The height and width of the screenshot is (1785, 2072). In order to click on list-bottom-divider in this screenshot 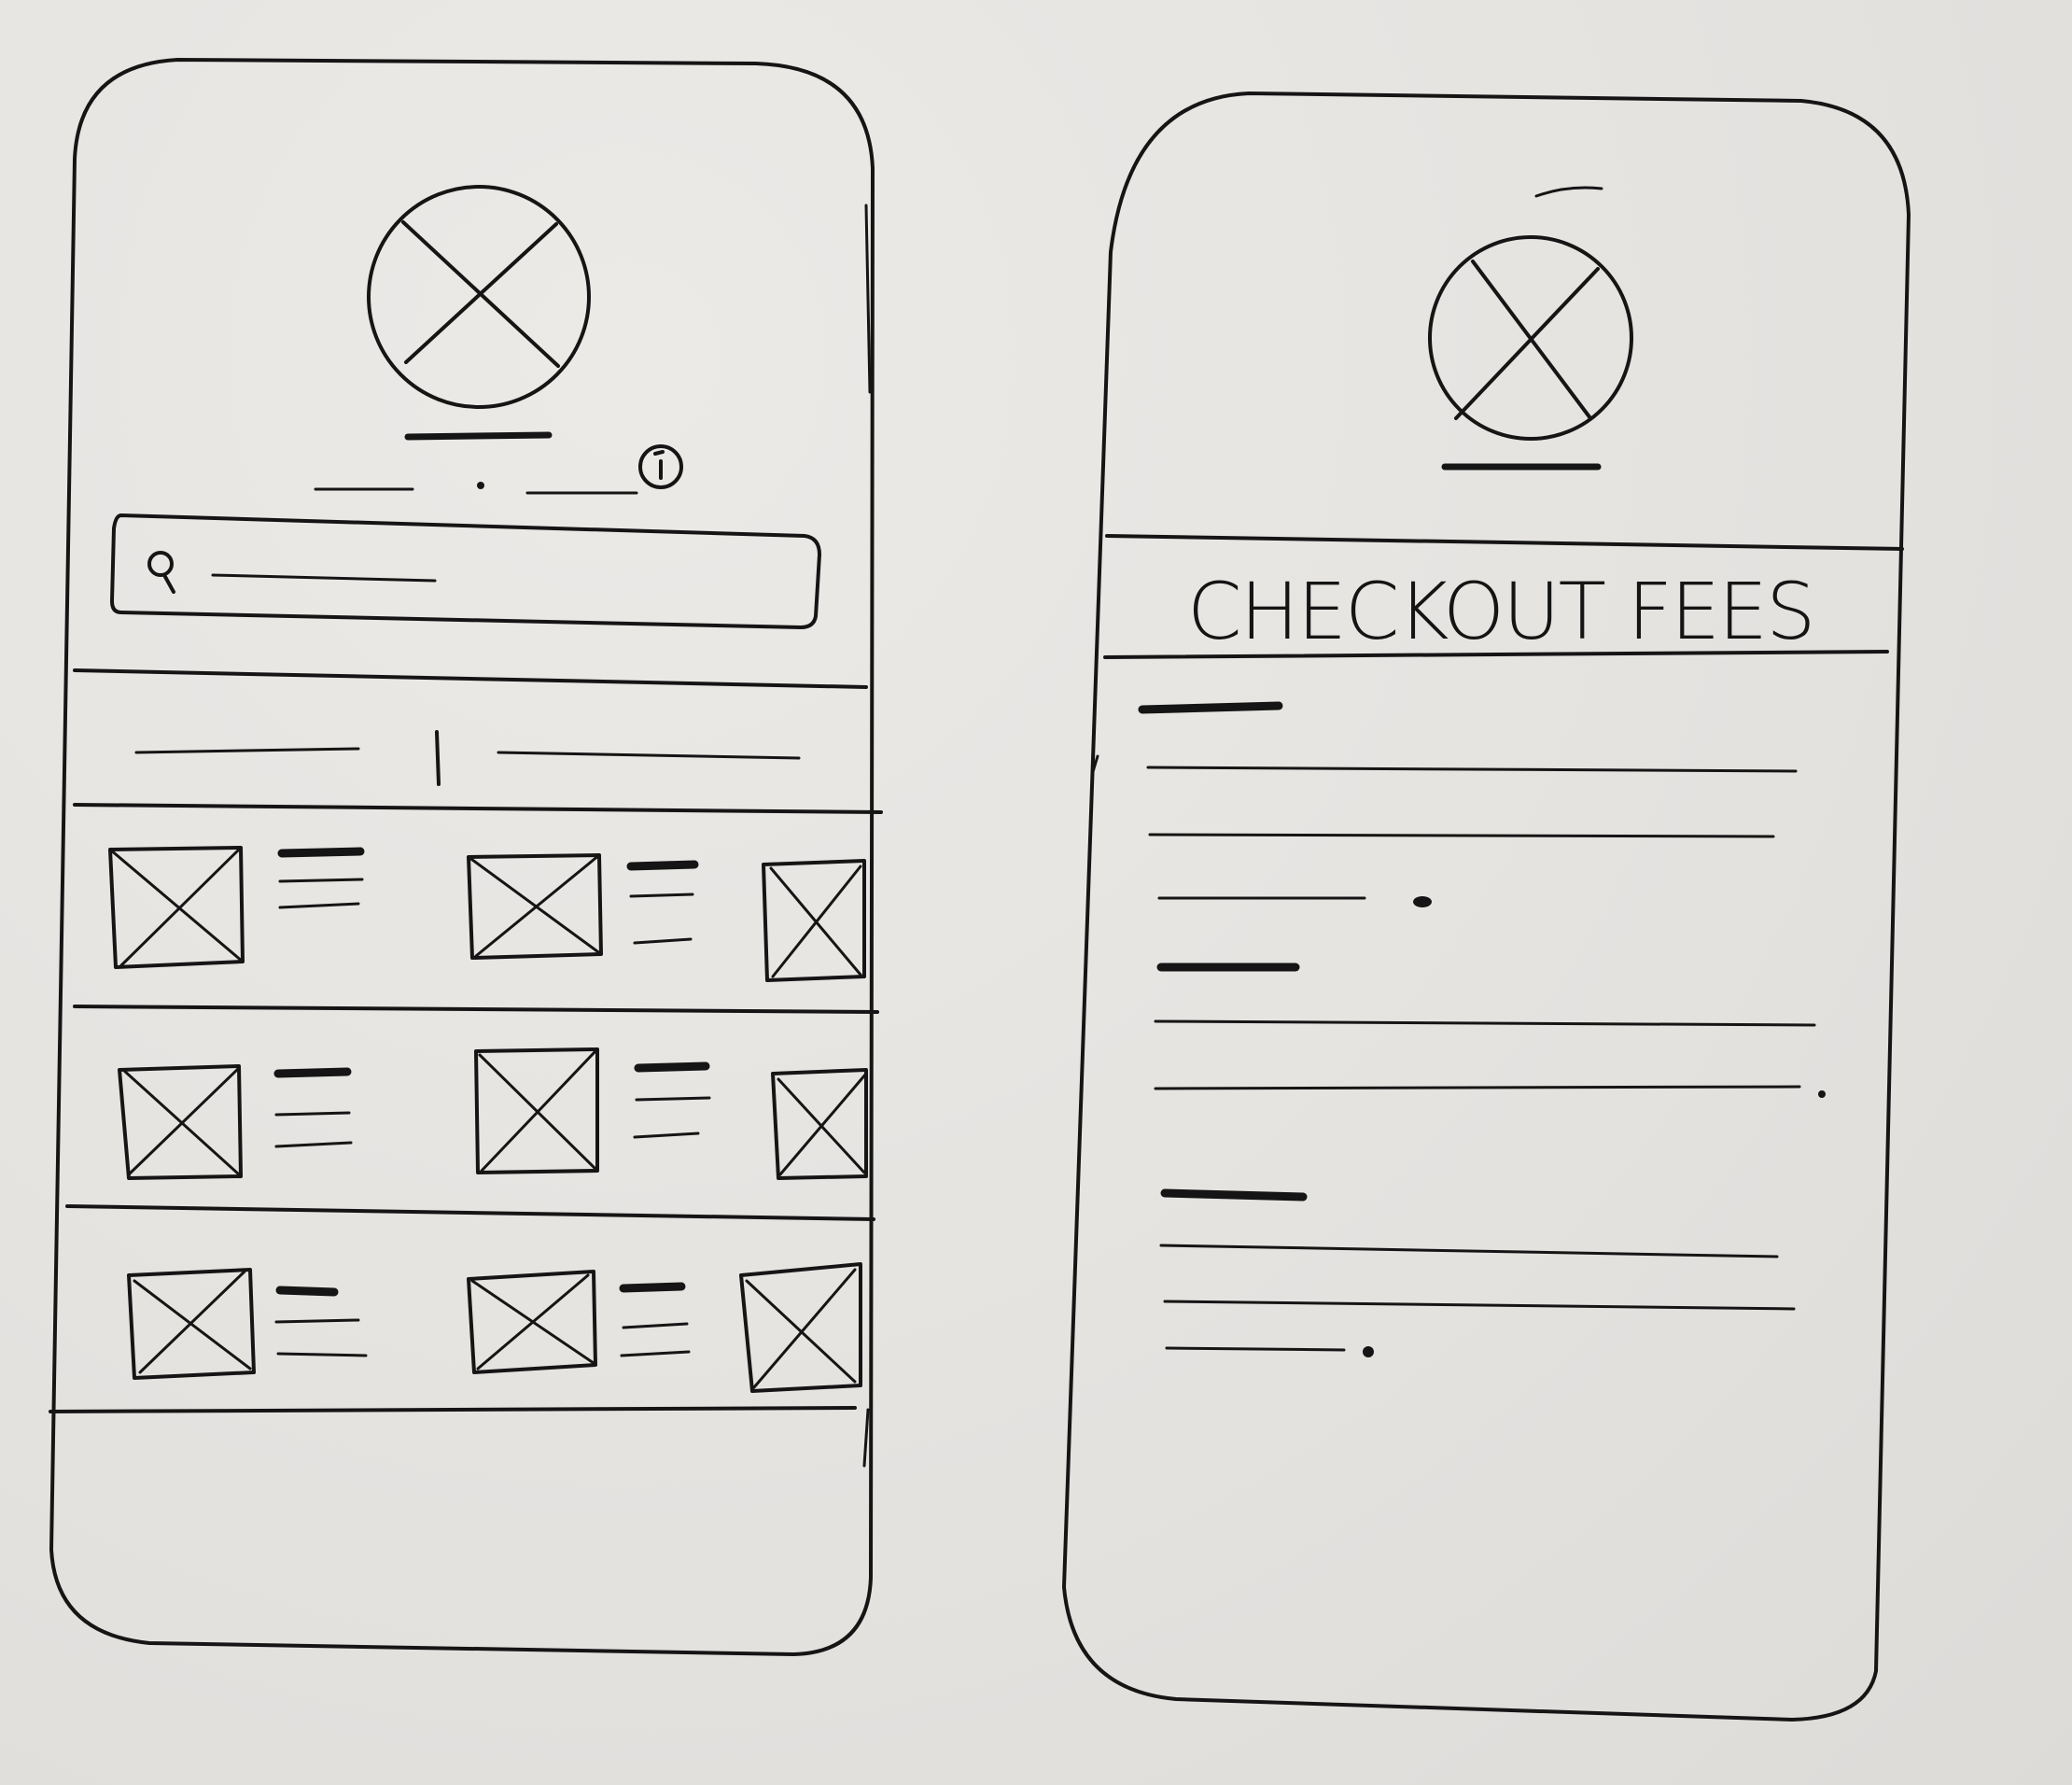, I will do `click(453, 1409)`.